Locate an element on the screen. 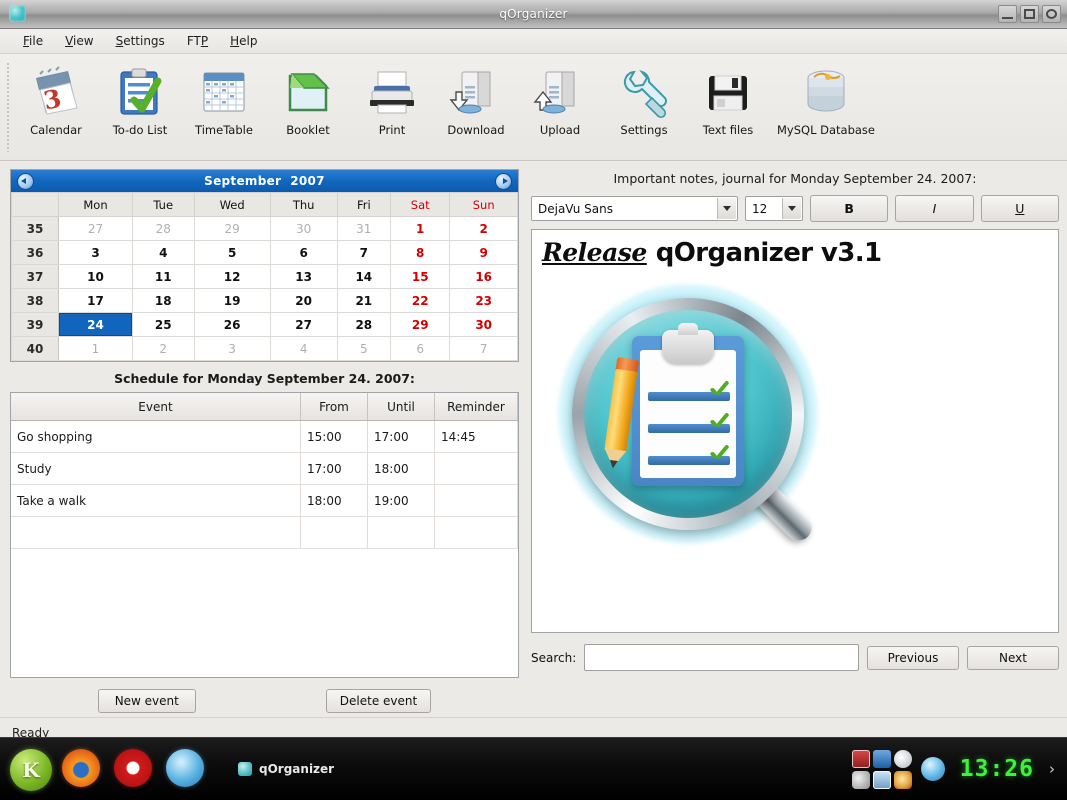 The image size is (1067, 800). tray-expand-arrow-icon: › is located at coordinates (1055, 769).